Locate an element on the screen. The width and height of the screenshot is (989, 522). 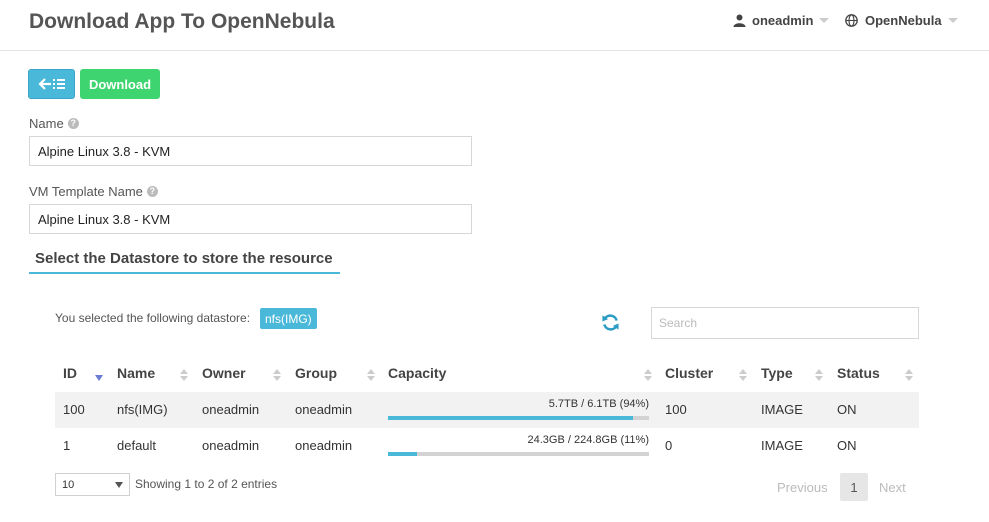
zone-name: OpenNebula is located at coordinates (903, 20).